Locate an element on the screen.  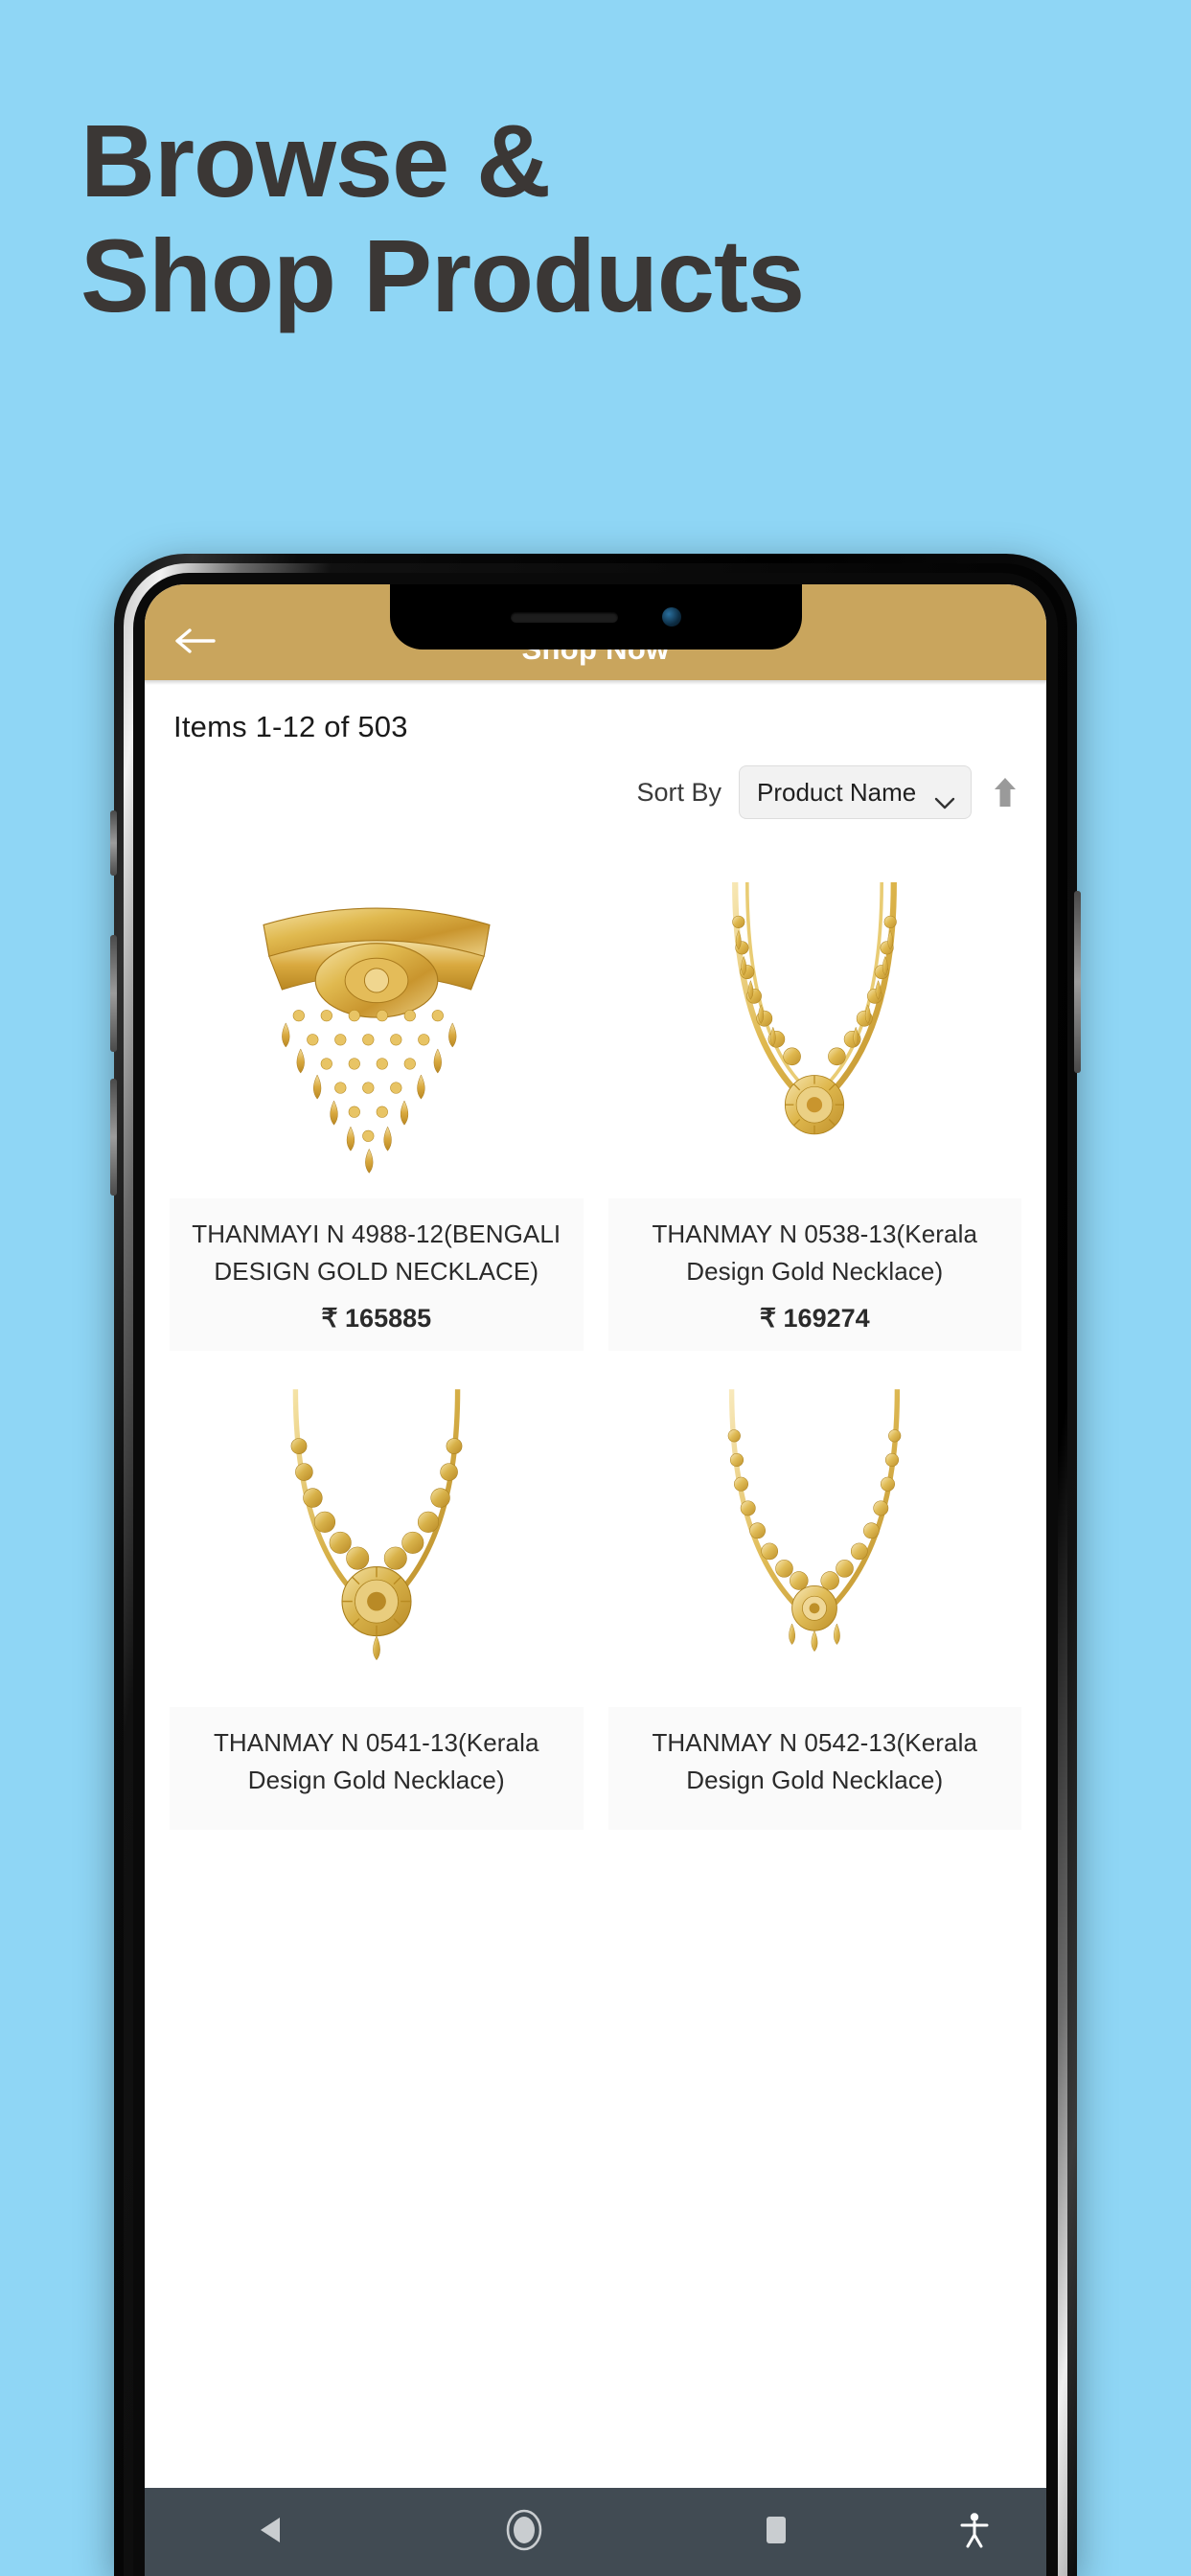
accessibility-button is located at coordinates (974, 2532).